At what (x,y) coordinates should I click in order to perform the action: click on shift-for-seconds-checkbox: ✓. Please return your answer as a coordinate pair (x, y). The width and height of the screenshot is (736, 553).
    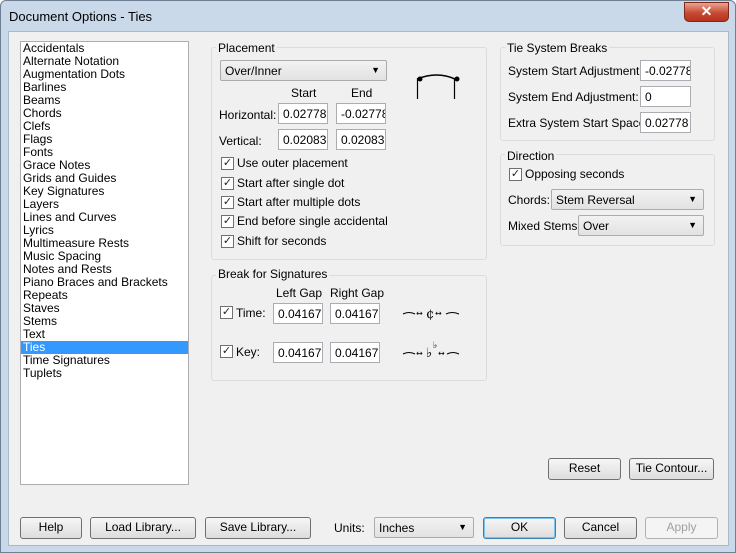
    Looking at the image, I should click on (227, 241).